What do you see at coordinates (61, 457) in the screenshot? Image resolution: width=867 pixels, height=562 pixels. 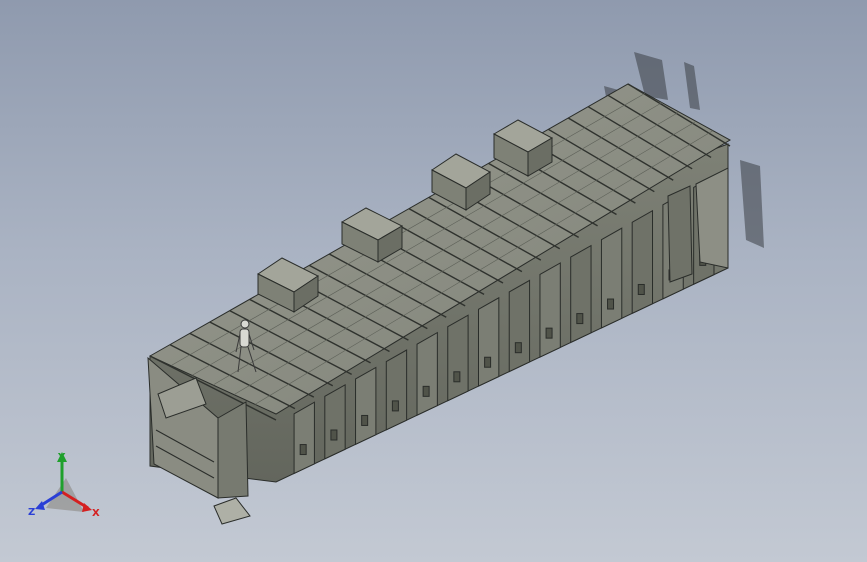 I see `y-axis-label: Y` at bounding box center [61, 457].